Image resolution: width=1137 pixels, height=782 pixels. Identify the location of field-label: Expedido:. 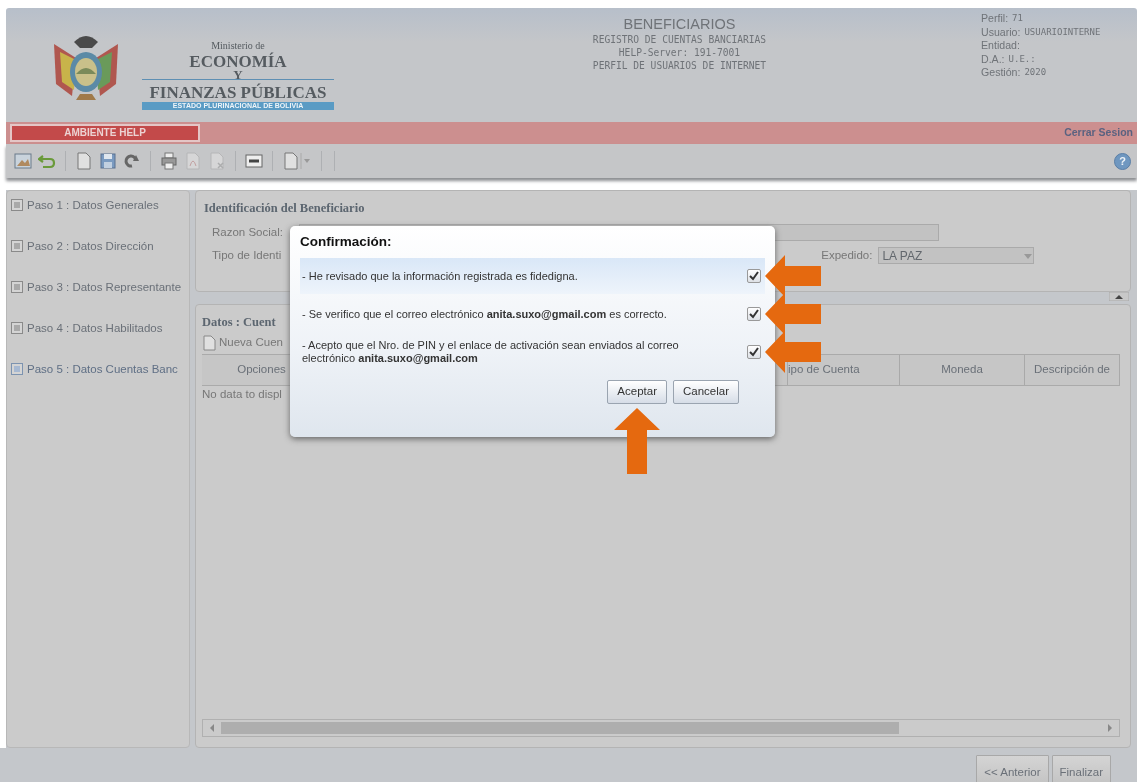
(847, 255).